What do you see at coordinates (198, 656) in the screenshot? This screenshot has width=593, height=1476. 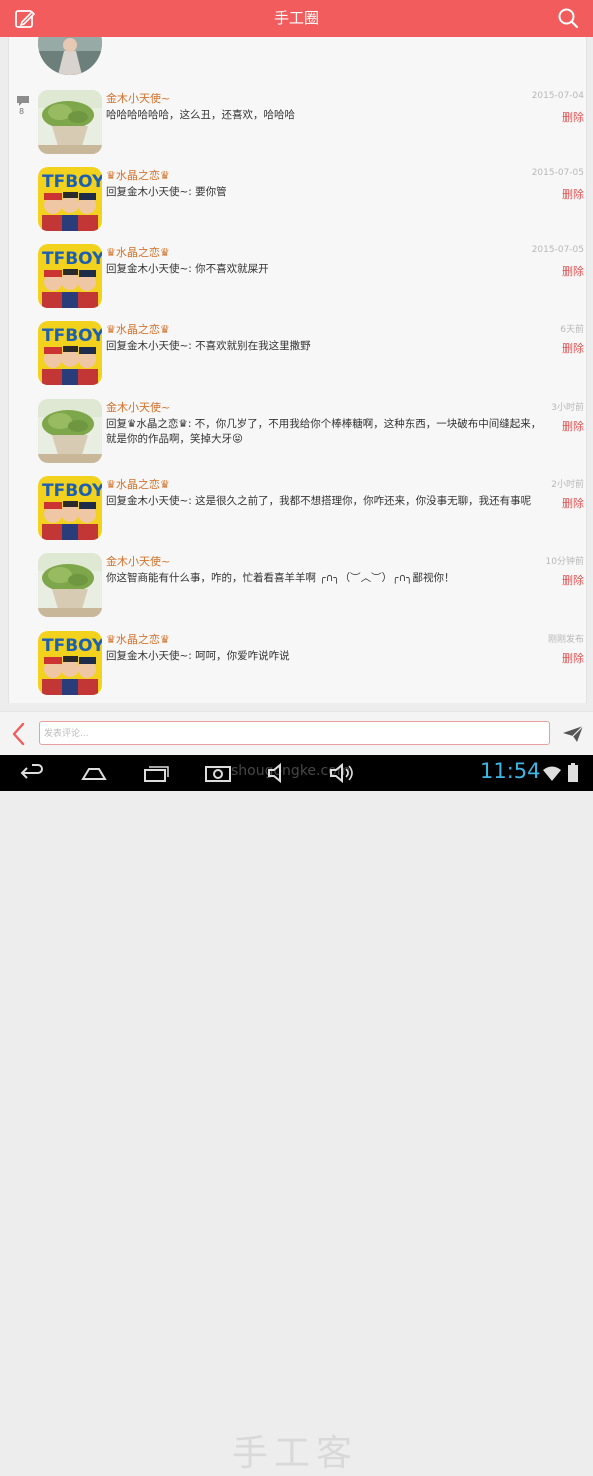 I see `comment-text: 回复金木小天使~: 呵呵，你爱咋说咋说` at bounding box center [198, 656].